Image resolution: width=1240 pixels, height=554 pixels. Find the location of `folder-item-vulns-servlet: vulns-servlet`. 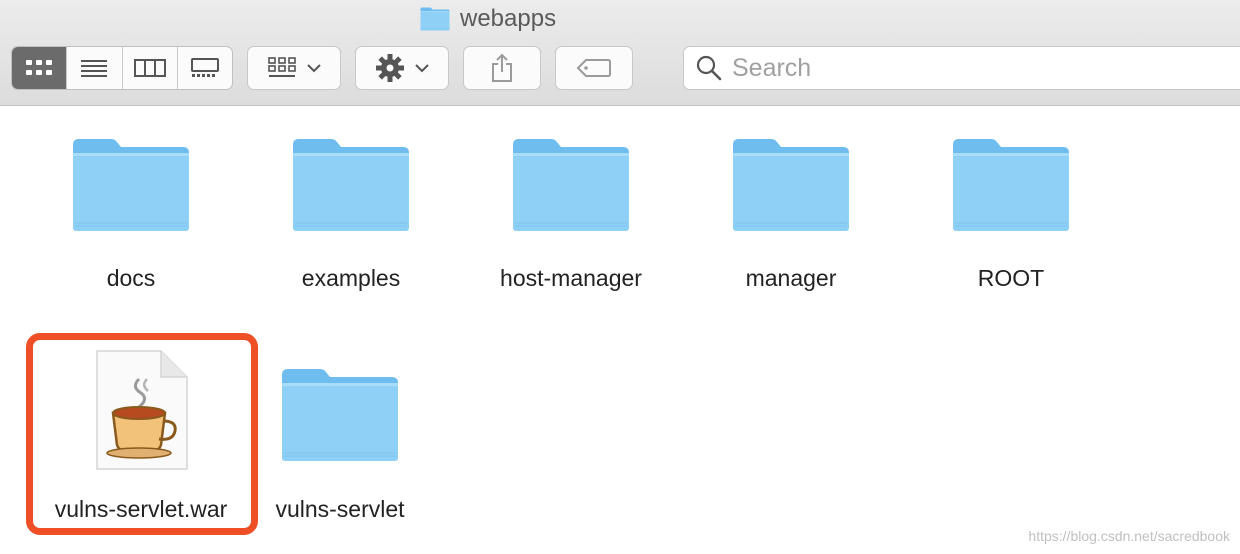

folder-item-vulns-servlet: vulns-servlet is located at coordinates (340, 439).